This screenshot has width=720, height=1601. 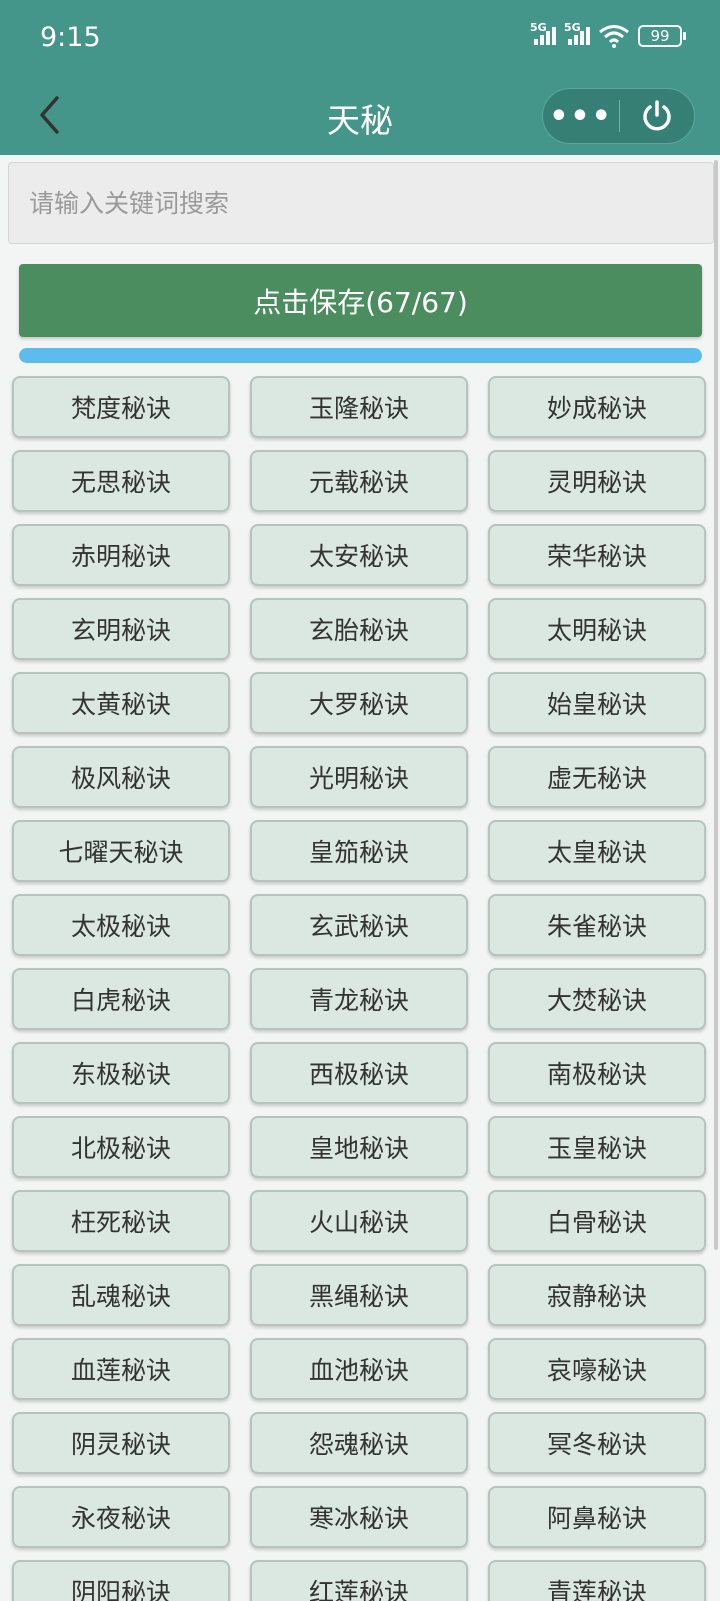 What do you see at coordinates (121, 703) in the screenshot?
I see `secret-item-button: 太黄秘诀` at bounding box center [121, 703].